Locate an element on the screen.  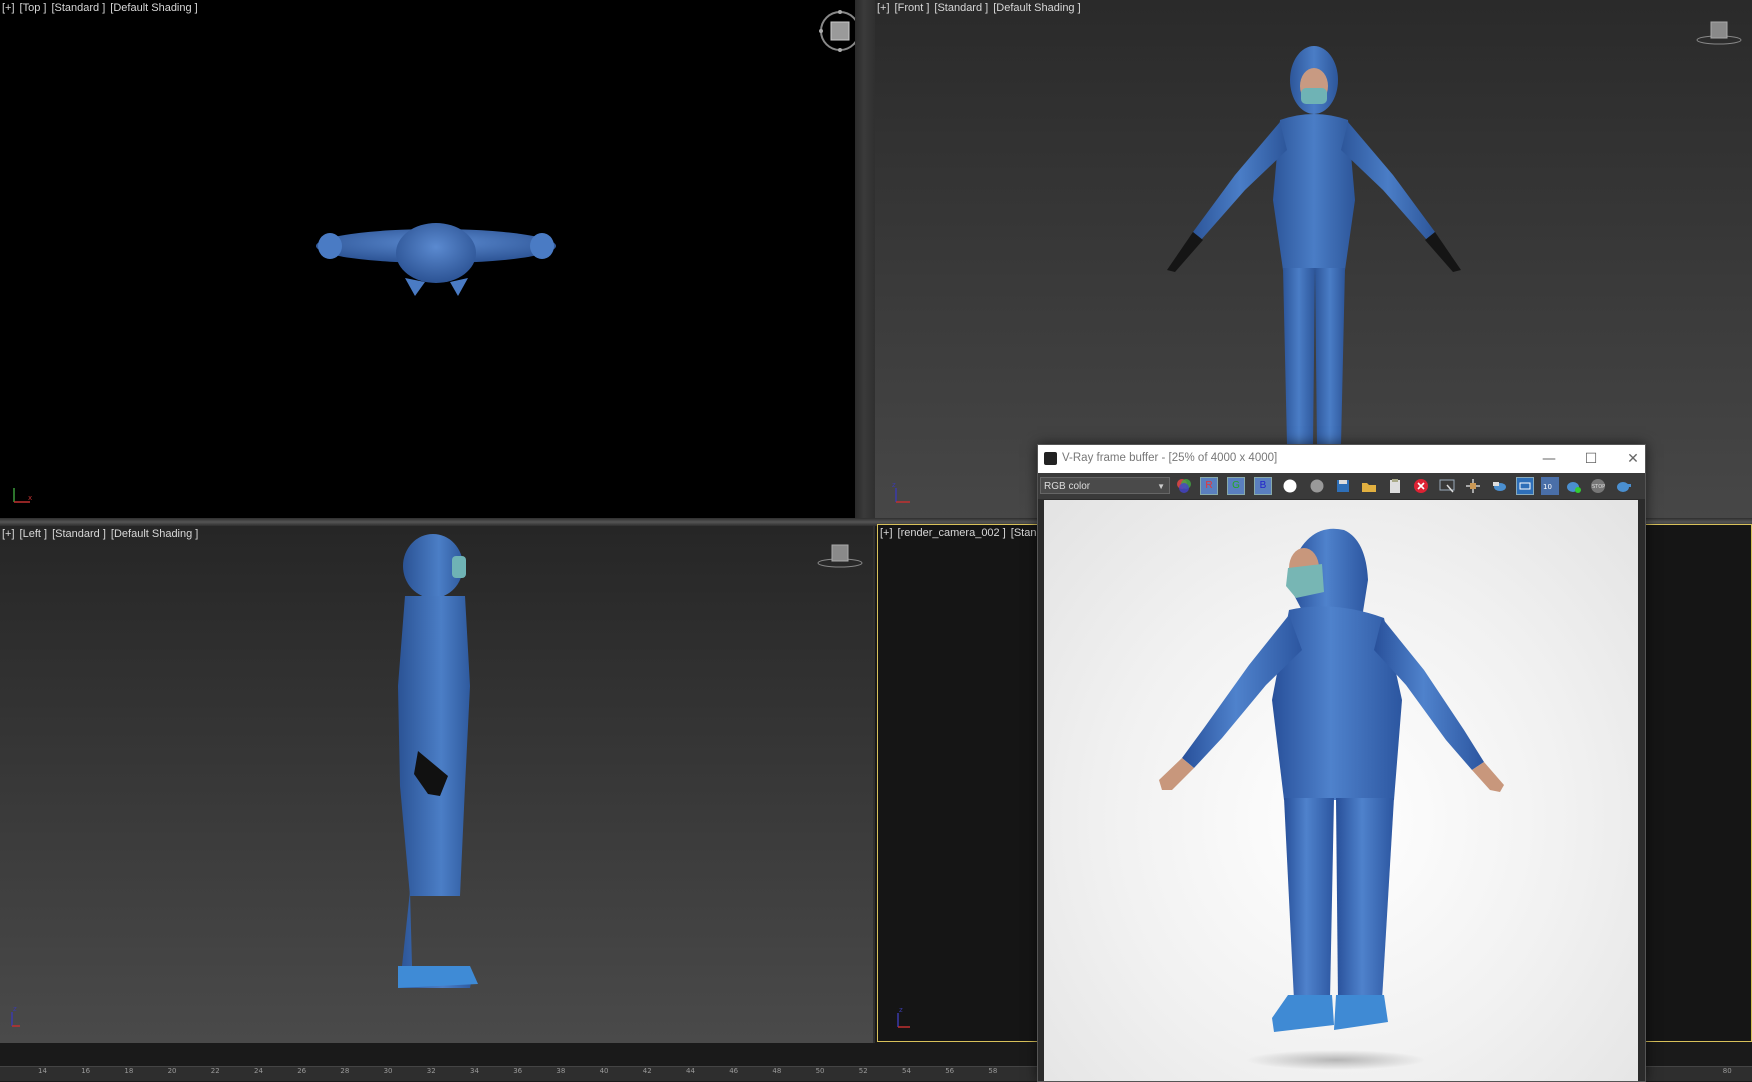
timeline-tick: 34 is located at coordinates (474, 1071).